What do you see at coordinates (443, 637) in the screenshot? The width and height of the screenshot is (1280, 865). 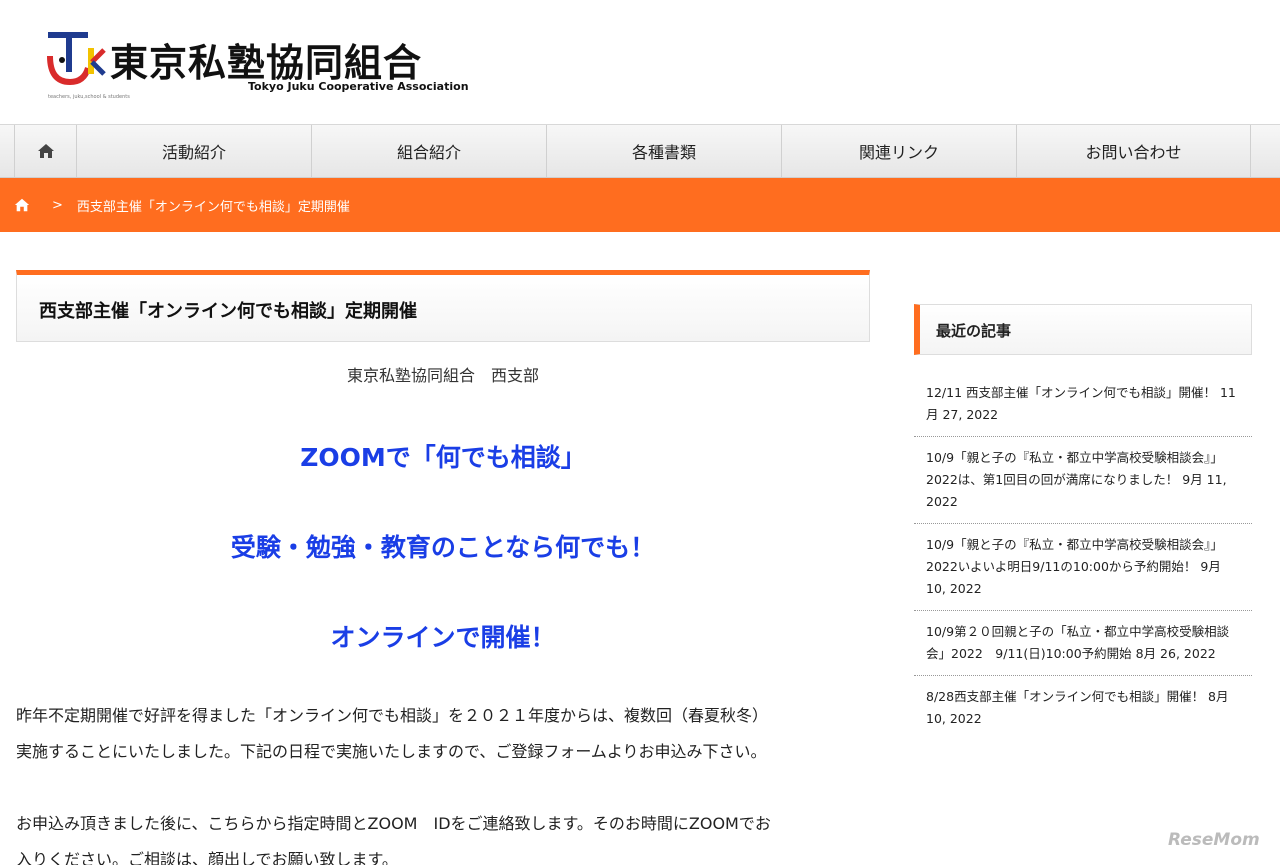 I see `headline-online: オンラインで開催！` at bounding box center [443, 637].